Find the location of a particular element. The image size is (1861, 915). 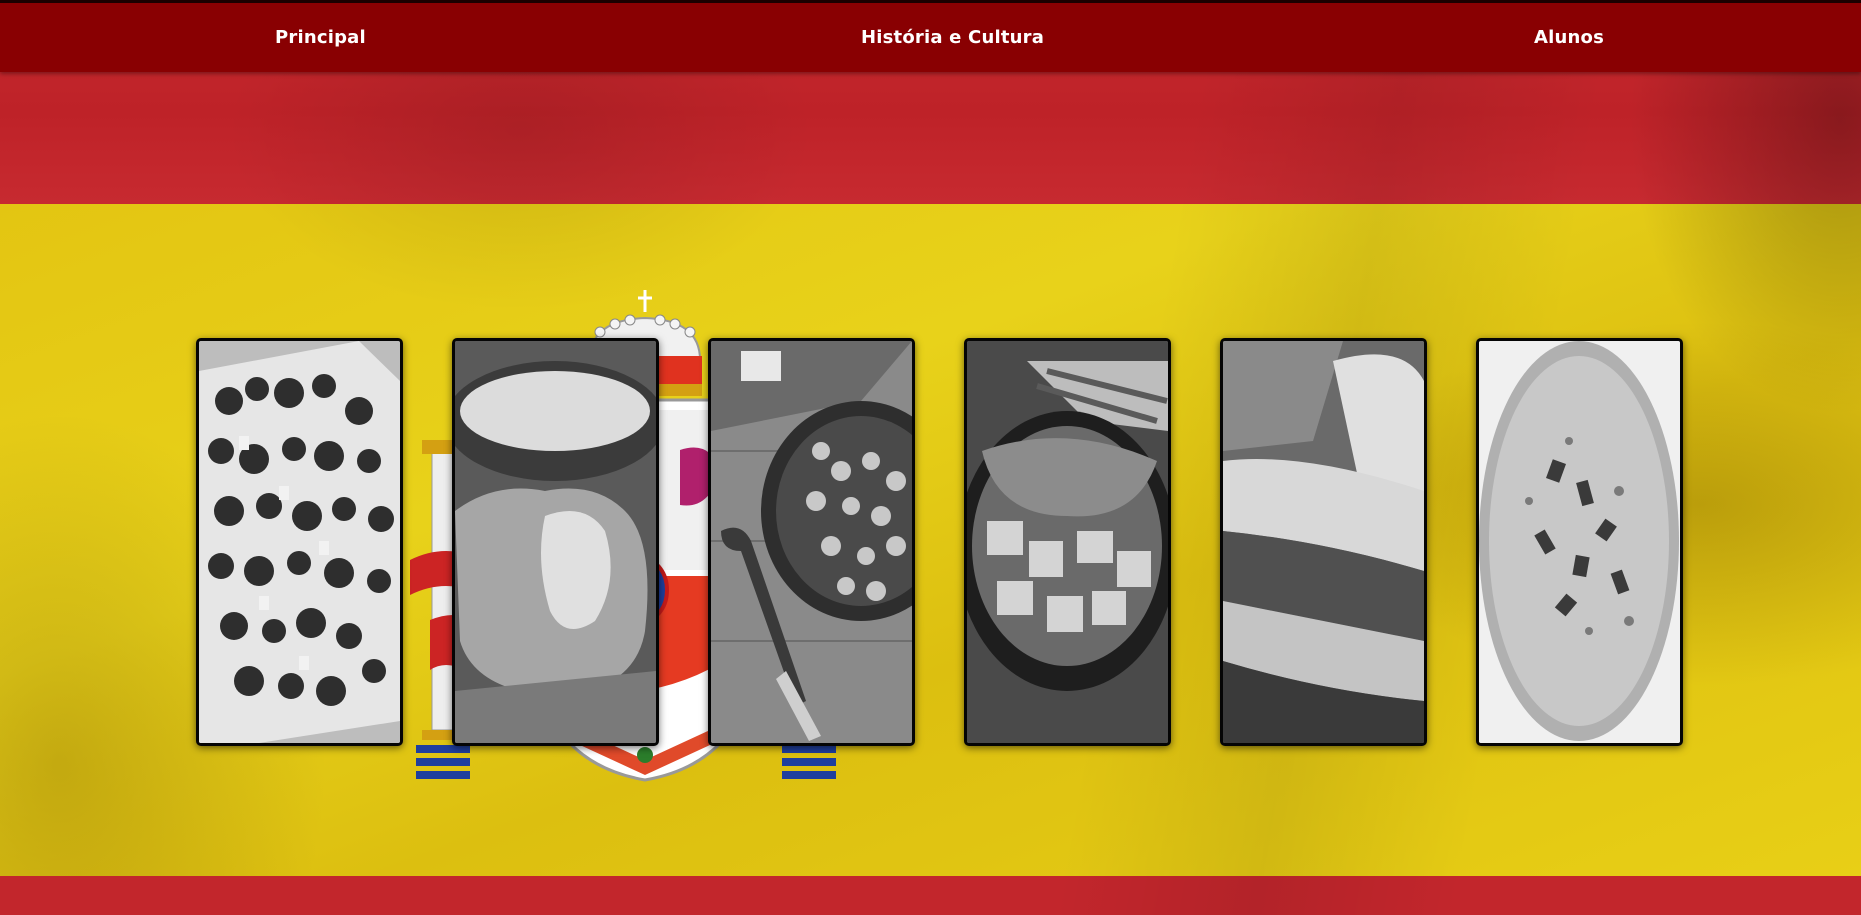

food-card-patatas-bravas is located at coordinates (1067, 542).